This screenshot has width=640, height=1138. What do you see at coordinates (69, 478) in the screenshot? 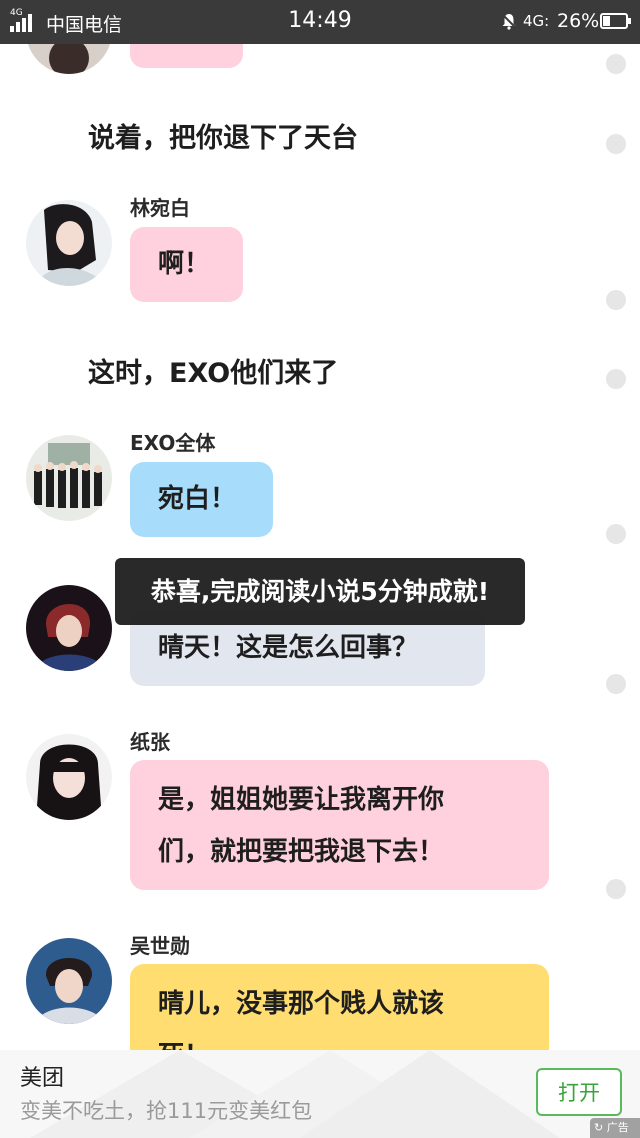
I see `avatar-exo-group` at bounding box center [69, 478].